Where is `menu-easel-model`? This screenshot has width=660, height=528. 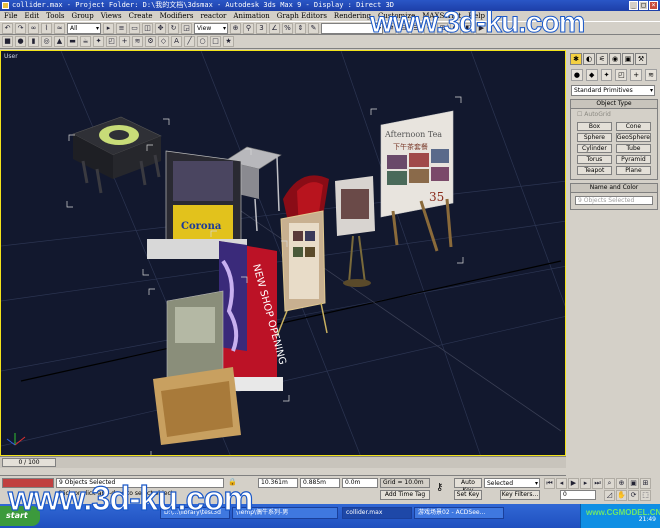
menu-easel-model is located at coordinates (302, 273).